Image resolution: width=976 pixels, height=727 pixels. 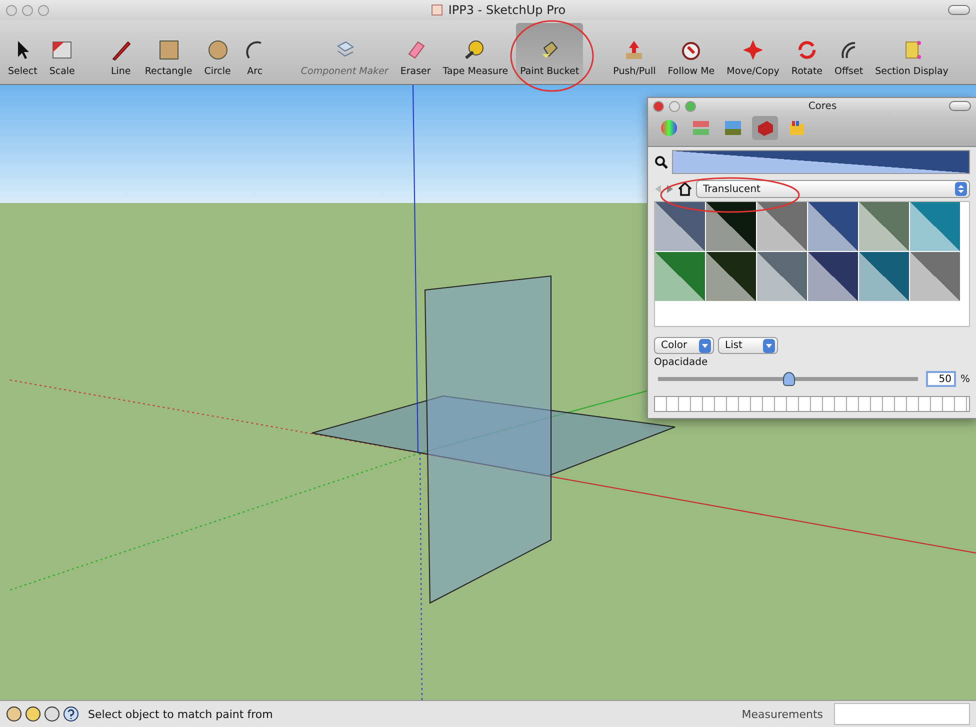 What do you see at coordinates (669, 128) in the screenshot?
I see `color-wheel-icon` at bounding box center [669, 128].